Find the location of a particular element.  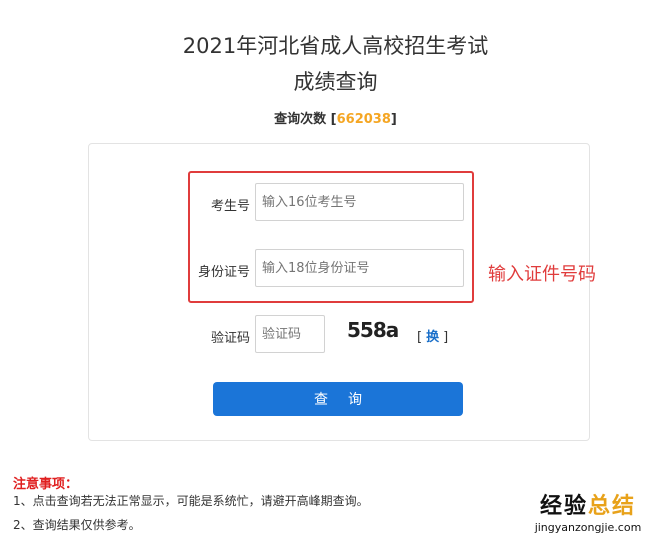

query-count: 查询次数 [662038] is located at coordinates (335, 117).